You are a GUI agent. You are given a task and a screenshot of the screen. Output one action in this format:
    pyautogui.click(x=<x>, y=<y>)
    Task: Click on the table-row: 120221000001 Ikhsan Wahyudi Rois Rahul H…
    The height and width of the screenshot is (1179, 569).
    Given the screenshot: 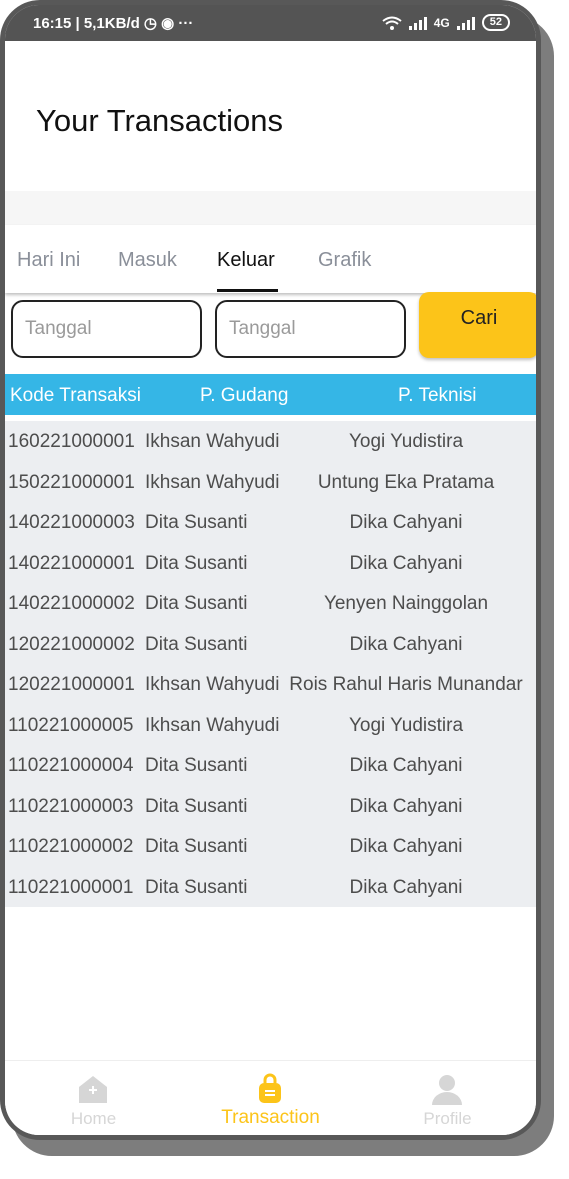 What is the action you would take?
    pyautogui.click(x=270, y=684)
    